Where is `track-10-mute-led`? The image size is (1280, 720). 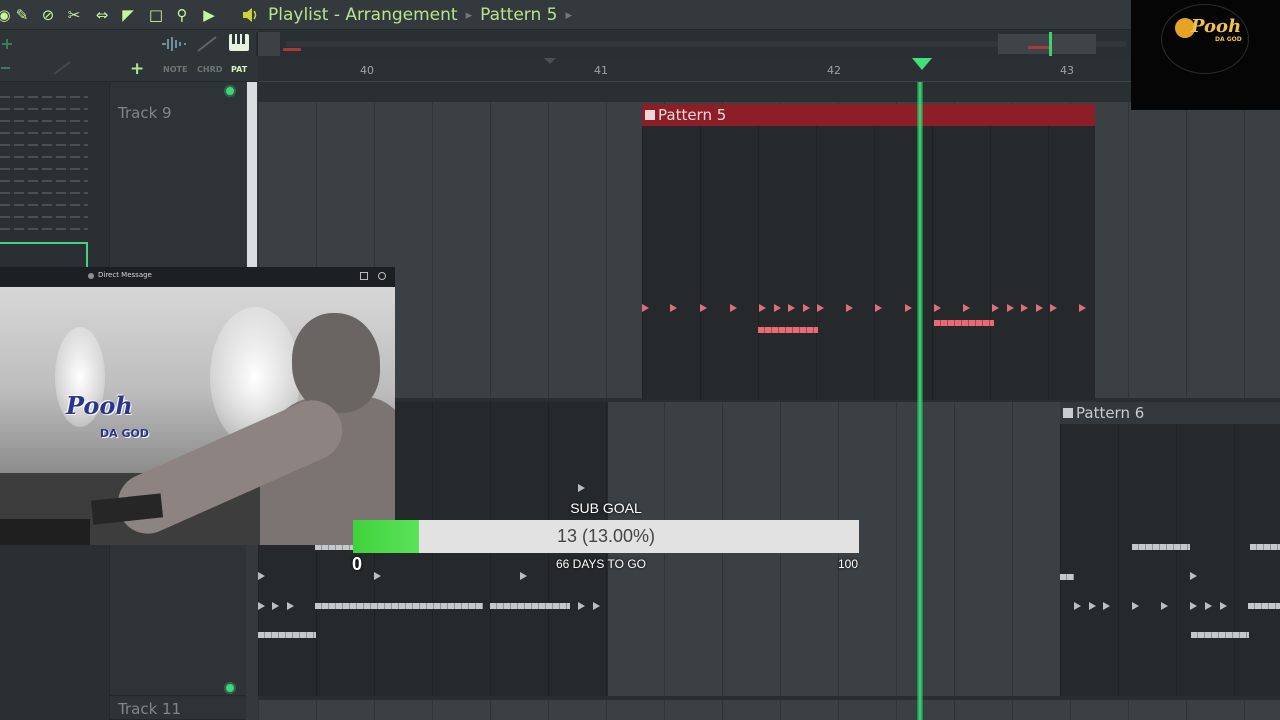
track-10-mute-led is located at coordinates (230, 688).